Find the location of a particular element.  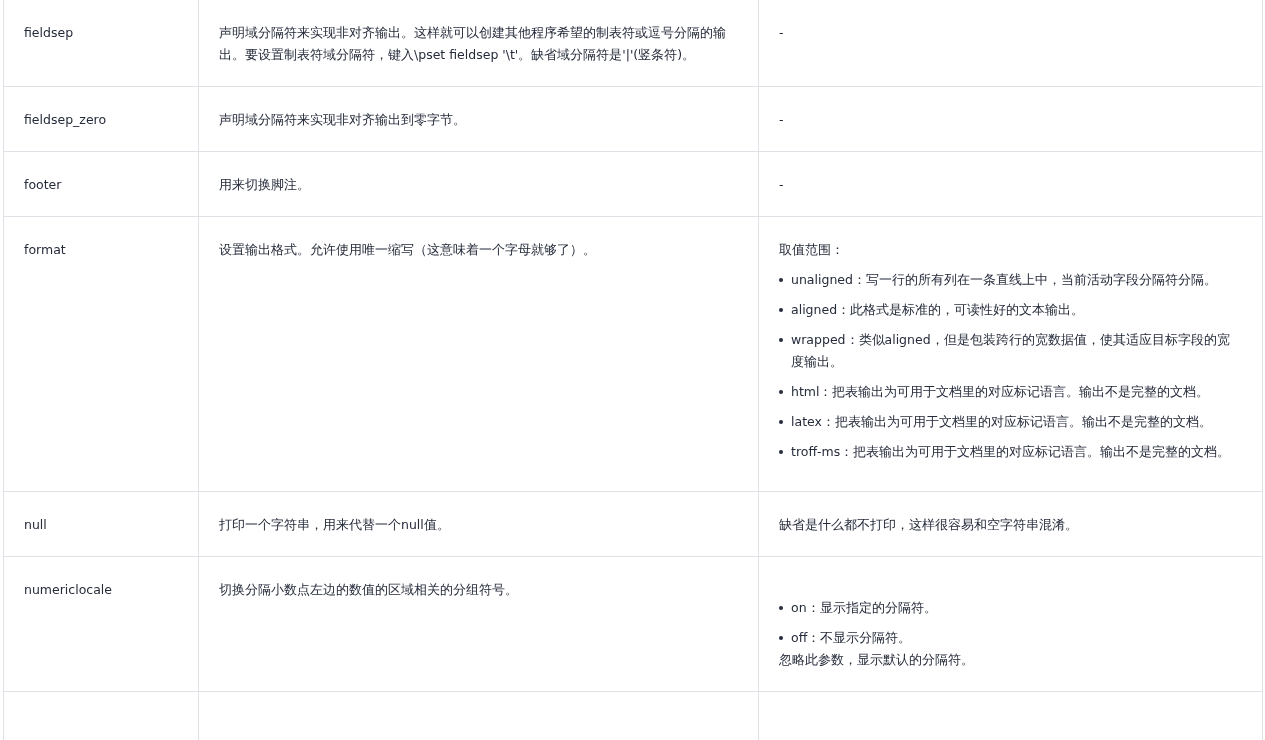

parameter-name: format is located at coordinates (45, 249).